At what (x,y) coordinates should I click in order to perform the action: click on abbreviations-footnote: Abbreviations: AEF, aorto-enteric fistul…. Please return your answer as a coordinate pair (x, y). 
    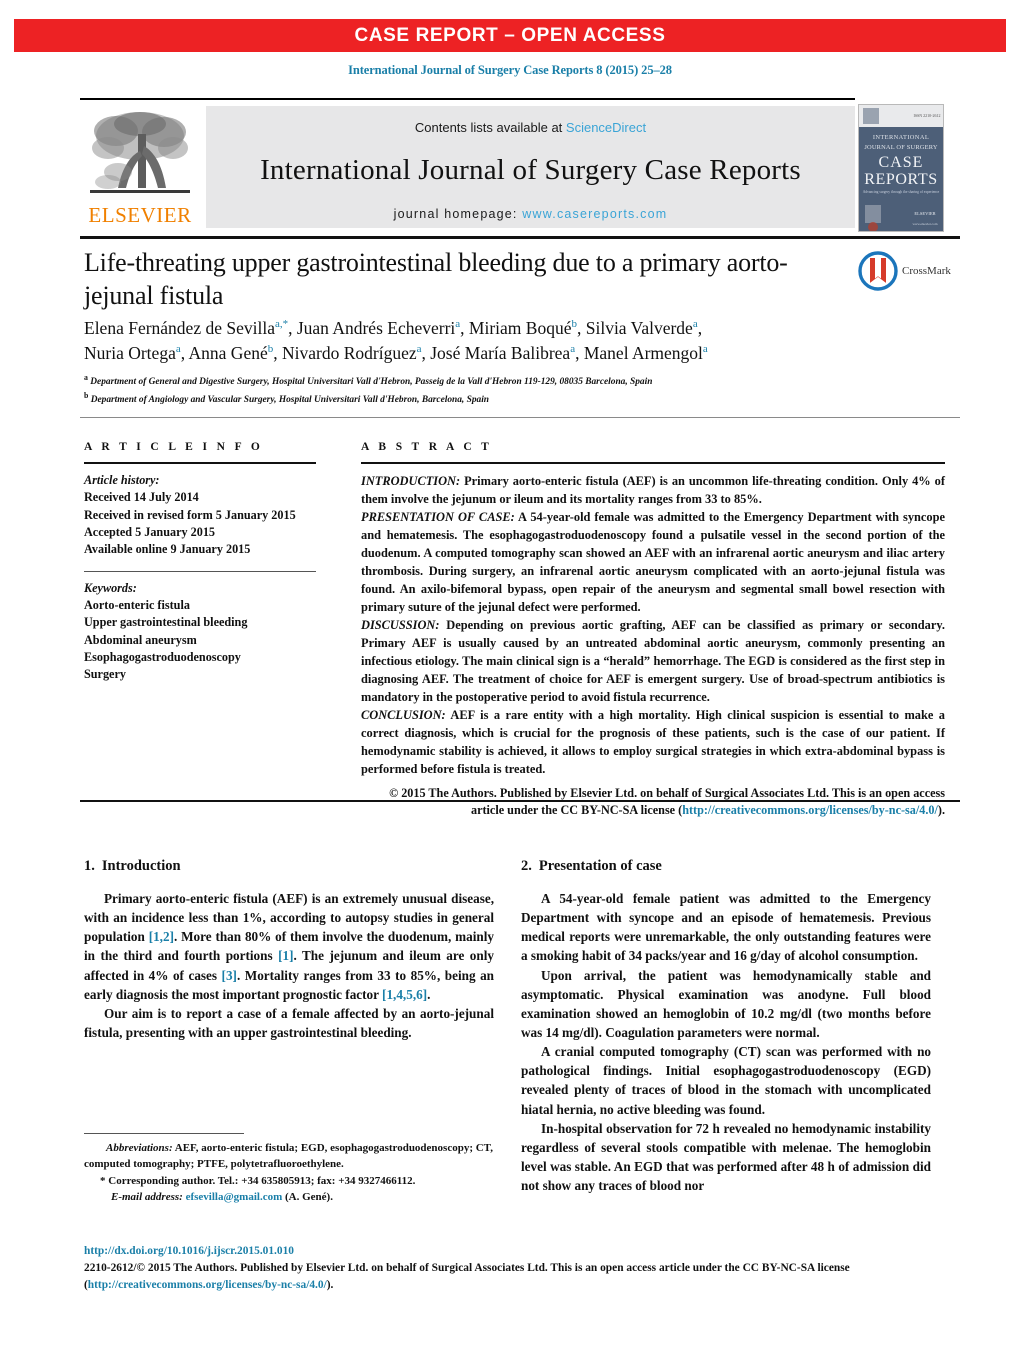
    Looking at the image, I should click on (290, 1156).